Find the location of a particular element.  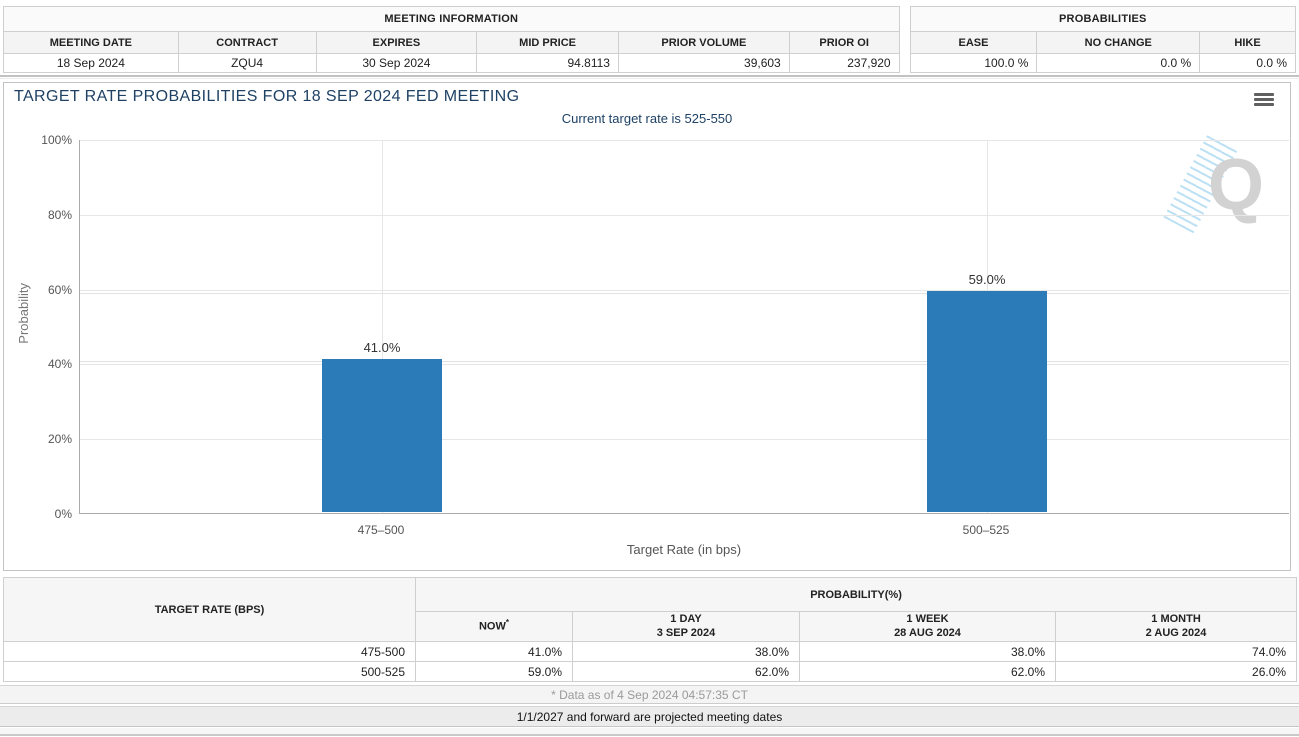

bar-group-475-500: 41.0% is located at coordinates (382, 426).